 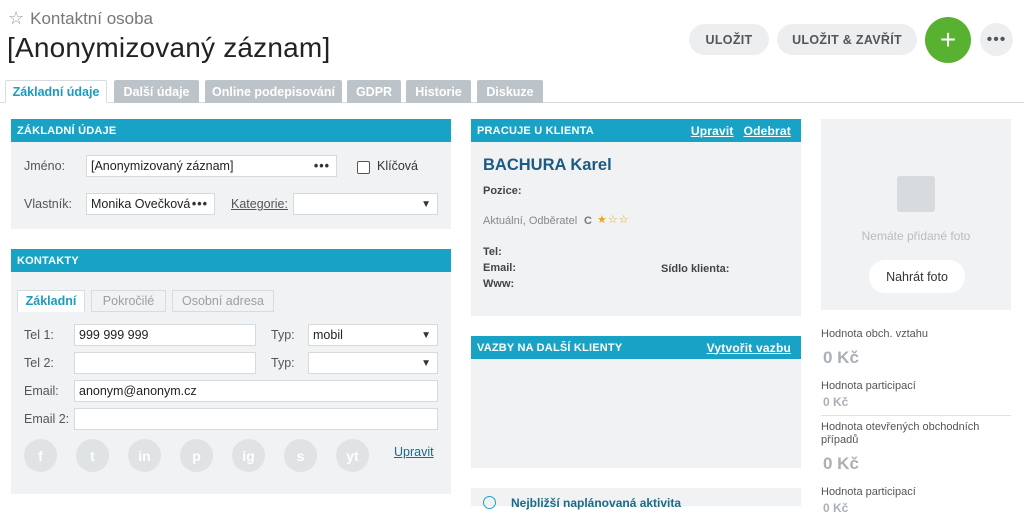 What do you see at coordinates (374, 91) in the screenshot?
I see `tab-gdpr: GDPR` at bounding box center [374, 91].